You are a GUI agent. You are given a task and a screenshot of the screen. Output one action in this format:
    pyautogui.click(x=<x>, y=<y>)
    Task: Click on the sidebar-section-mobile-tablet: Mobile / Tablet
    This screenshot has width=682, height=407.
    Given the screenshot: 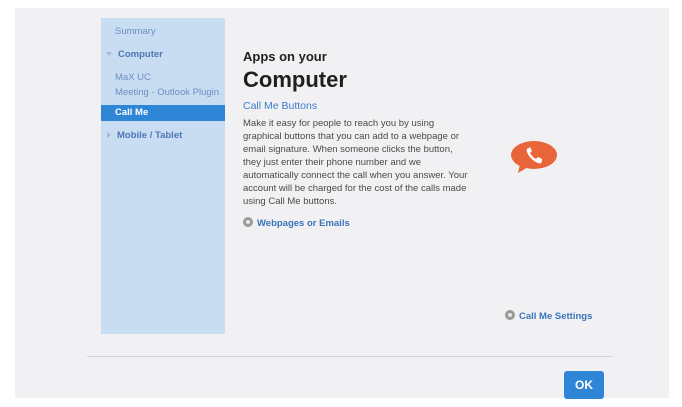 What is the action you would take?
    pyautogui.click(x=163, y=136)
    